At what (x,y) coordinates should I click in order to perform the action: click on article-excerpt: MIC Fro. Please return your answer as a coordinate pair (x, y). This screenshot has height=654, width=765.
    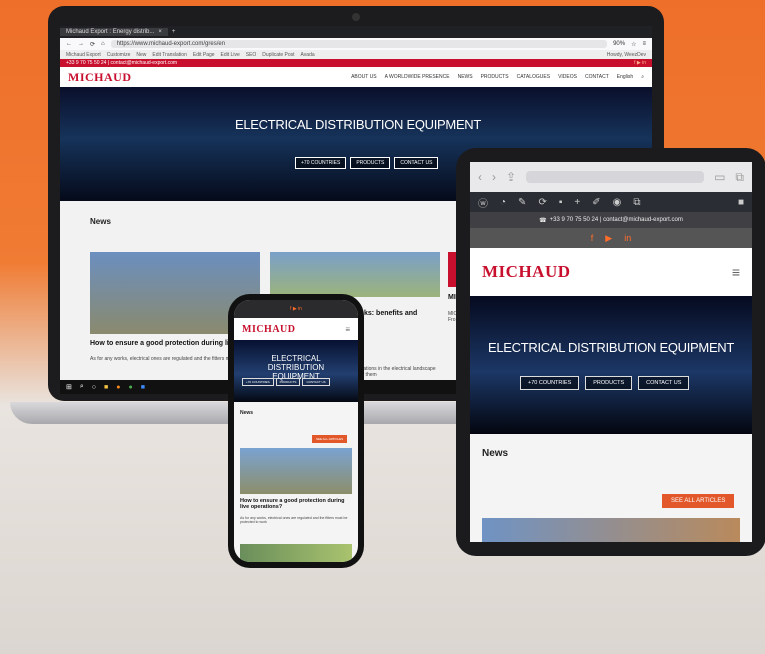
    Looking at the image, I should click on (453, 317).